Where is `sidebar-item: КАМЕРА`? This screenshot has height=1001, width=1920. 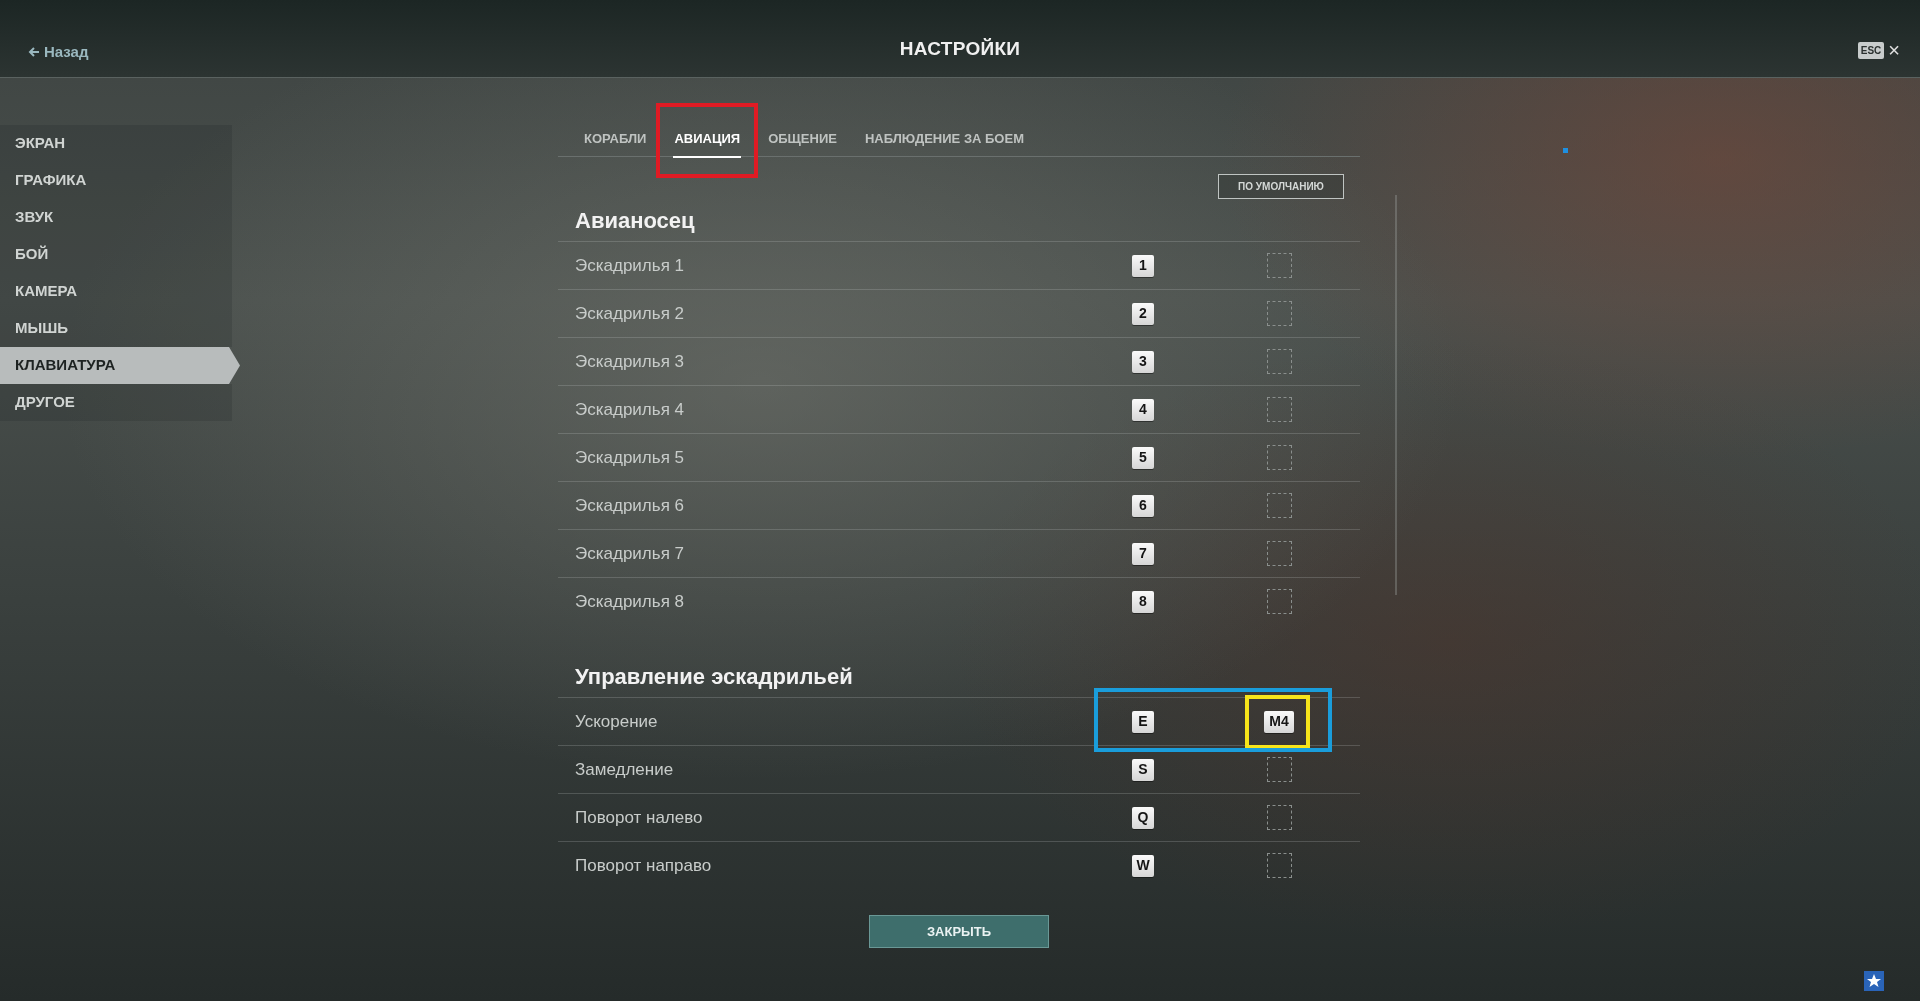
sidebar-item: КАМЕРА is located at coordinates (116, 291).